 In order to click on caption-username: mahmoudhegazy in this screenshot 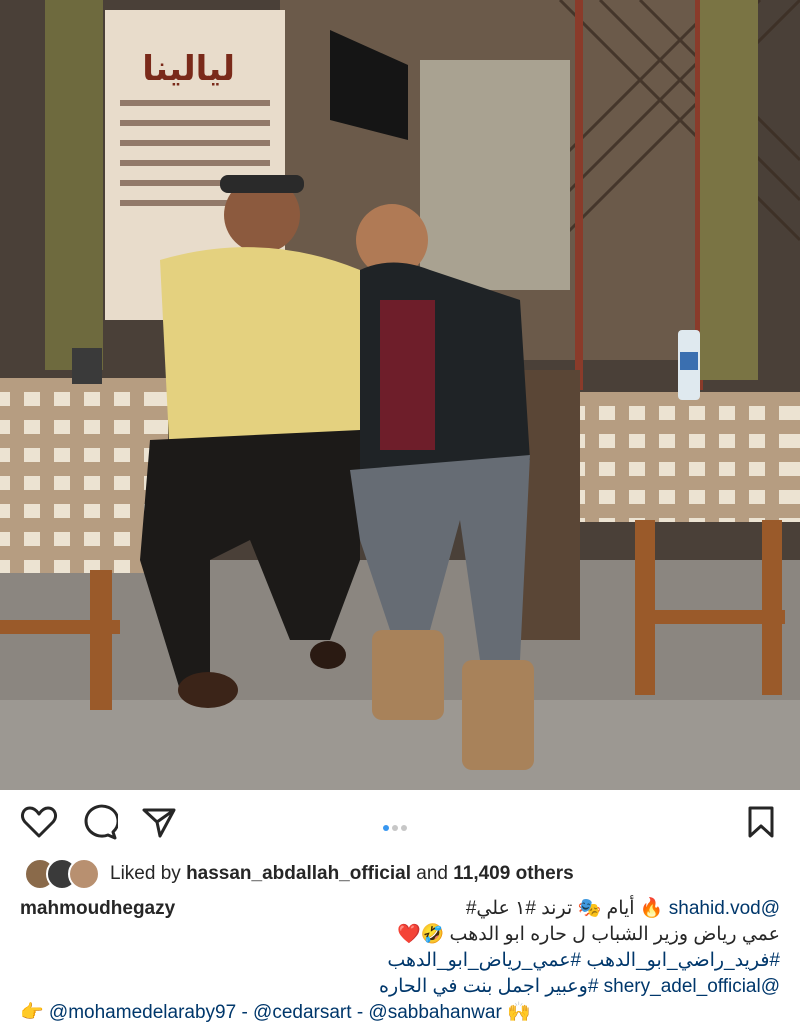, I will do `click(97, 909)`.